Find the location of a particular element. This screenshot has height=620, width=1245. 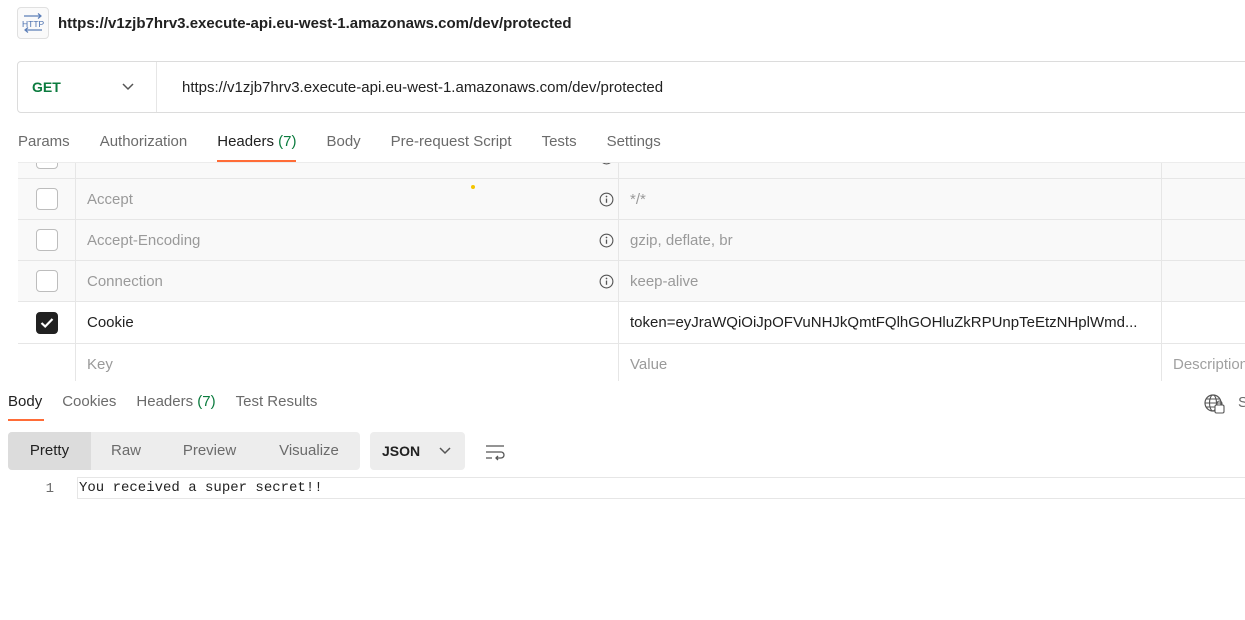

http-icon: HTTP is located at coordinates (33, 23).